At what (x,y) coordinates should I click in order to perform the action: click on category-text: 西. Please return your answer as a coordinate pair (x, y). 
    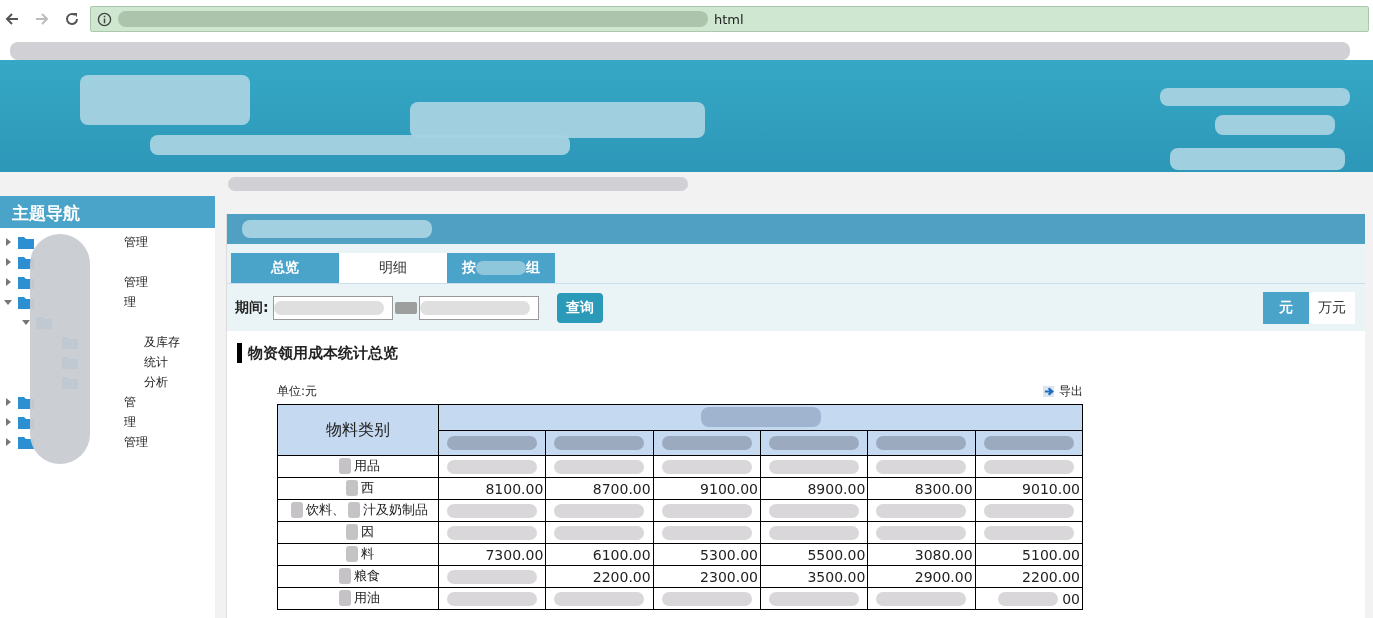
    Looking at the image, I should click on (367, 487).